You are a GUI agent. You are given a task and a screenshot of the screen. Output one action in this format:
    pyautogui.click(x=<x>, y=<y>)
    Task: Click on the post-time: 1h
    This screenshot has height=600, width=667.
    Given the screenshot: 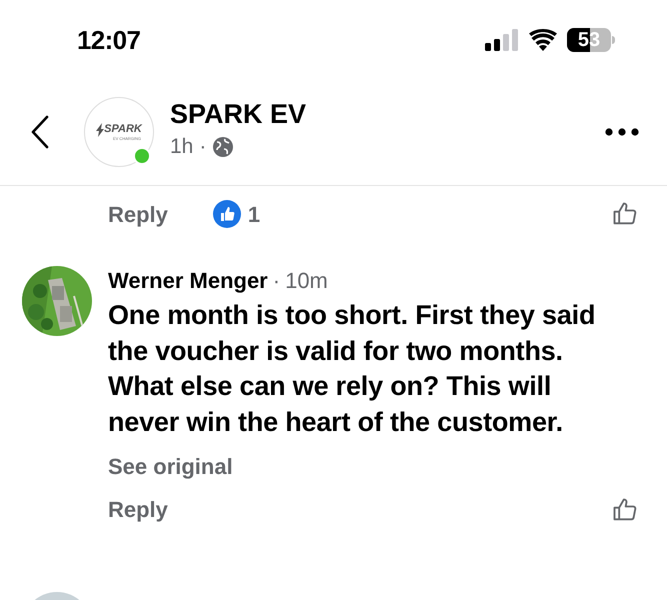 What is the action you would take?
    pyautogui.click(x=182, y=147)
    